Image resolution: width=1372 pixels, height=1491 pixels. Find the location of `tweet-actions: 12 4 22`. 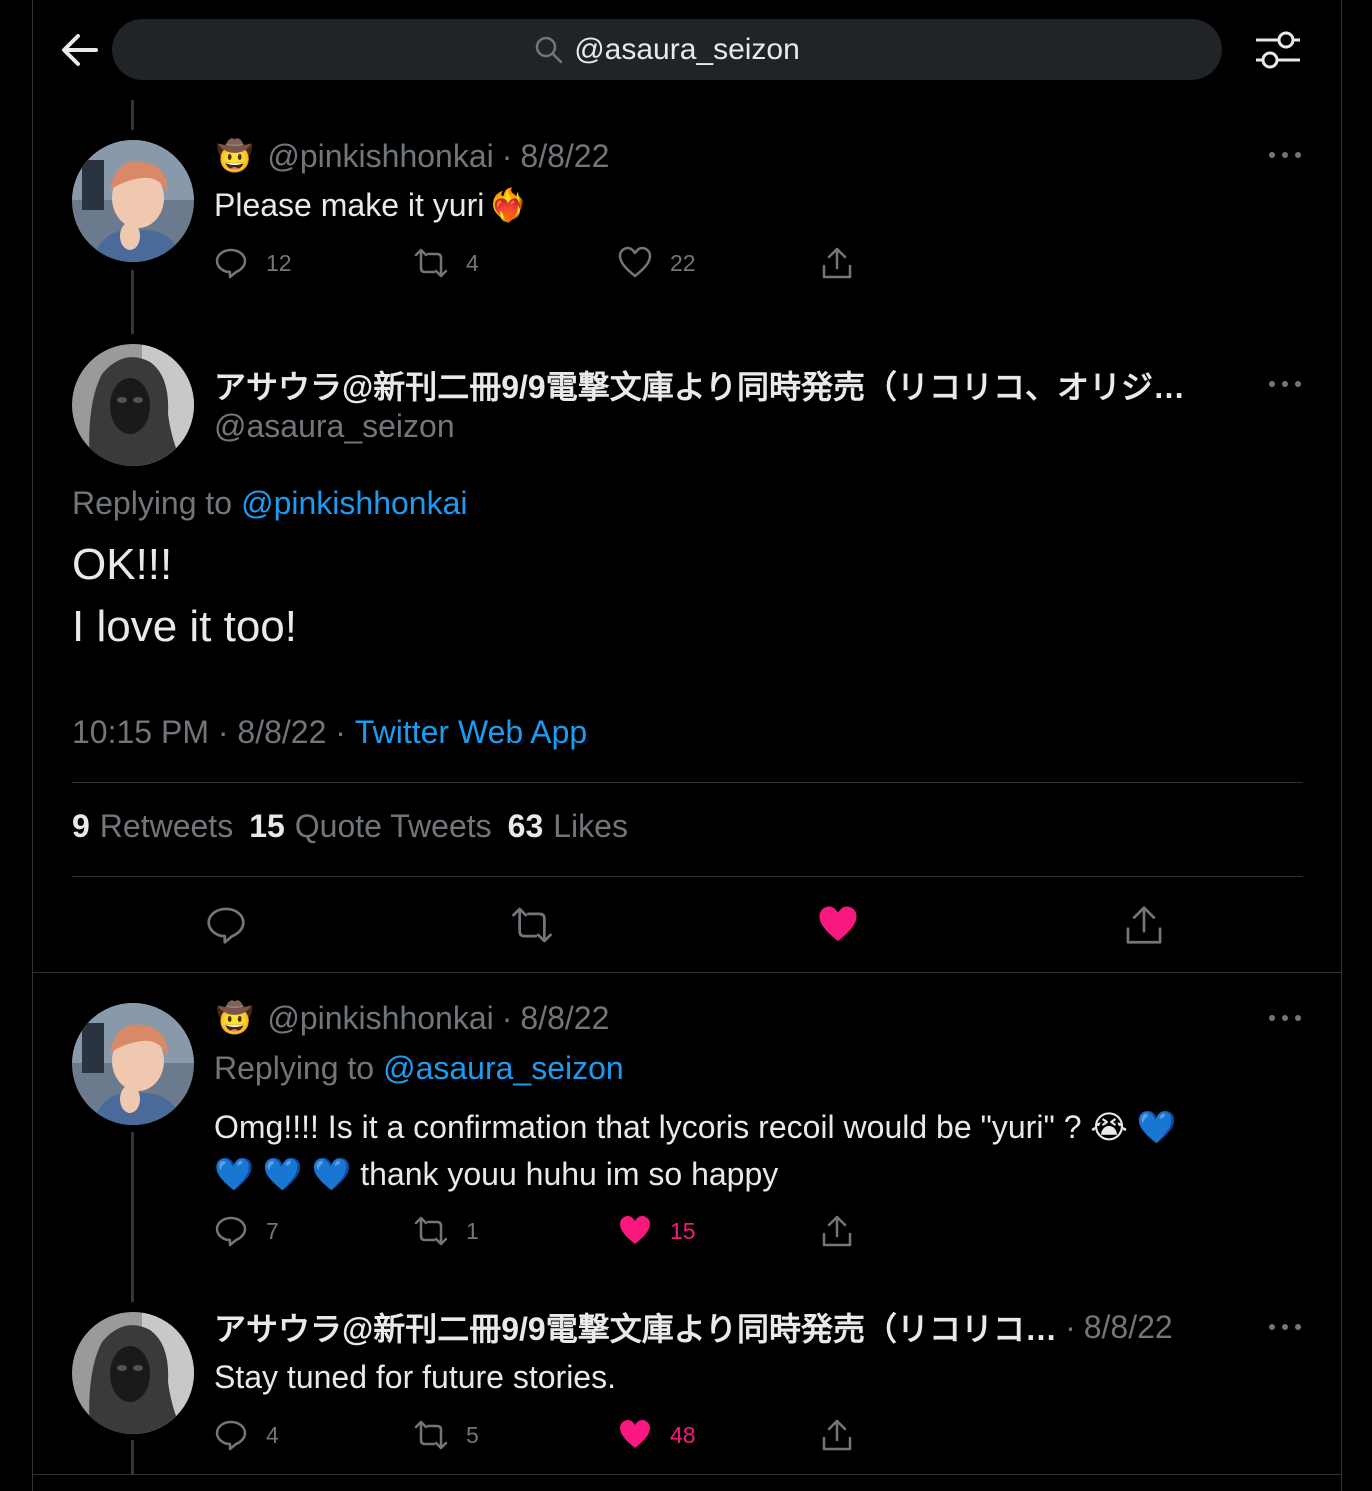

tweet-actions: 12 4 22 is located at coordinates (544, 266).